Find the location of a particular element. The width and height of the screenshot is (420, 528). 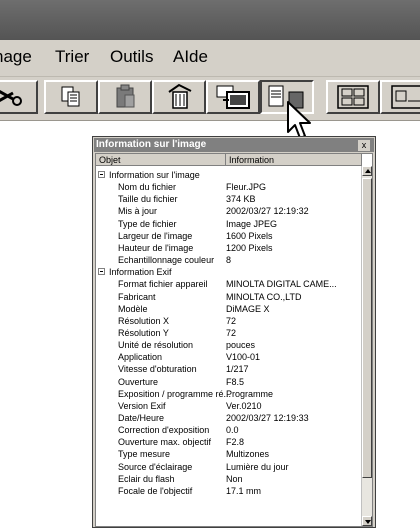

vertical-scrollbar is located at coordinates (366, 346).